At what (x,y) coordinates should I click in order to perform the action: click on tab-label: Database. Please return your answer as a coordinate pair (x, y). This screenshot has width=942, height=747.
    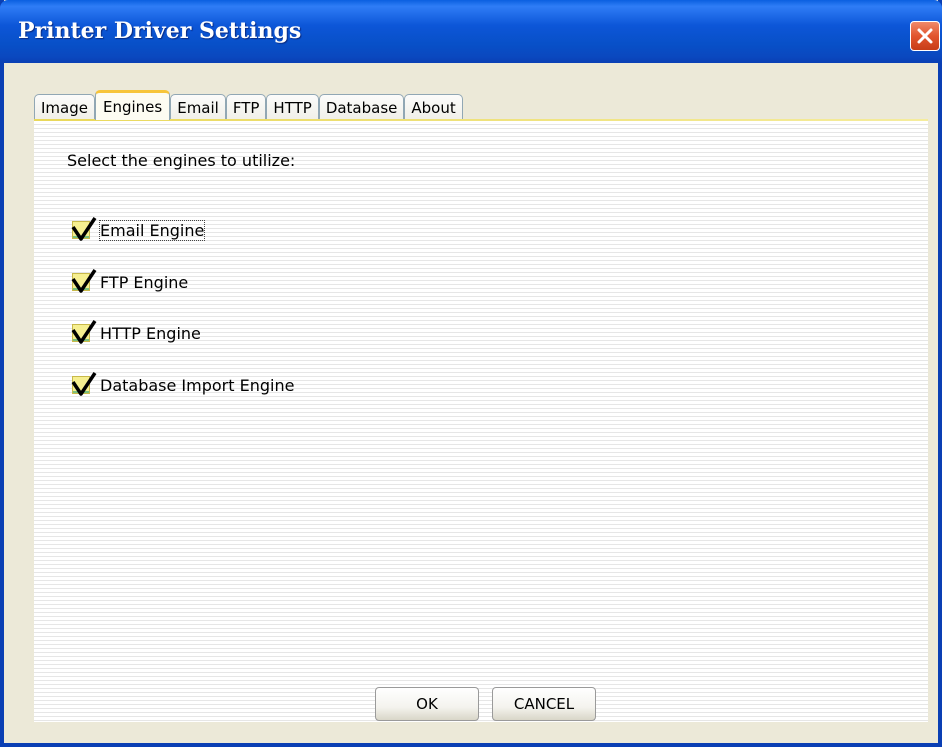
    Looking at the image, I should click on (361, 107).